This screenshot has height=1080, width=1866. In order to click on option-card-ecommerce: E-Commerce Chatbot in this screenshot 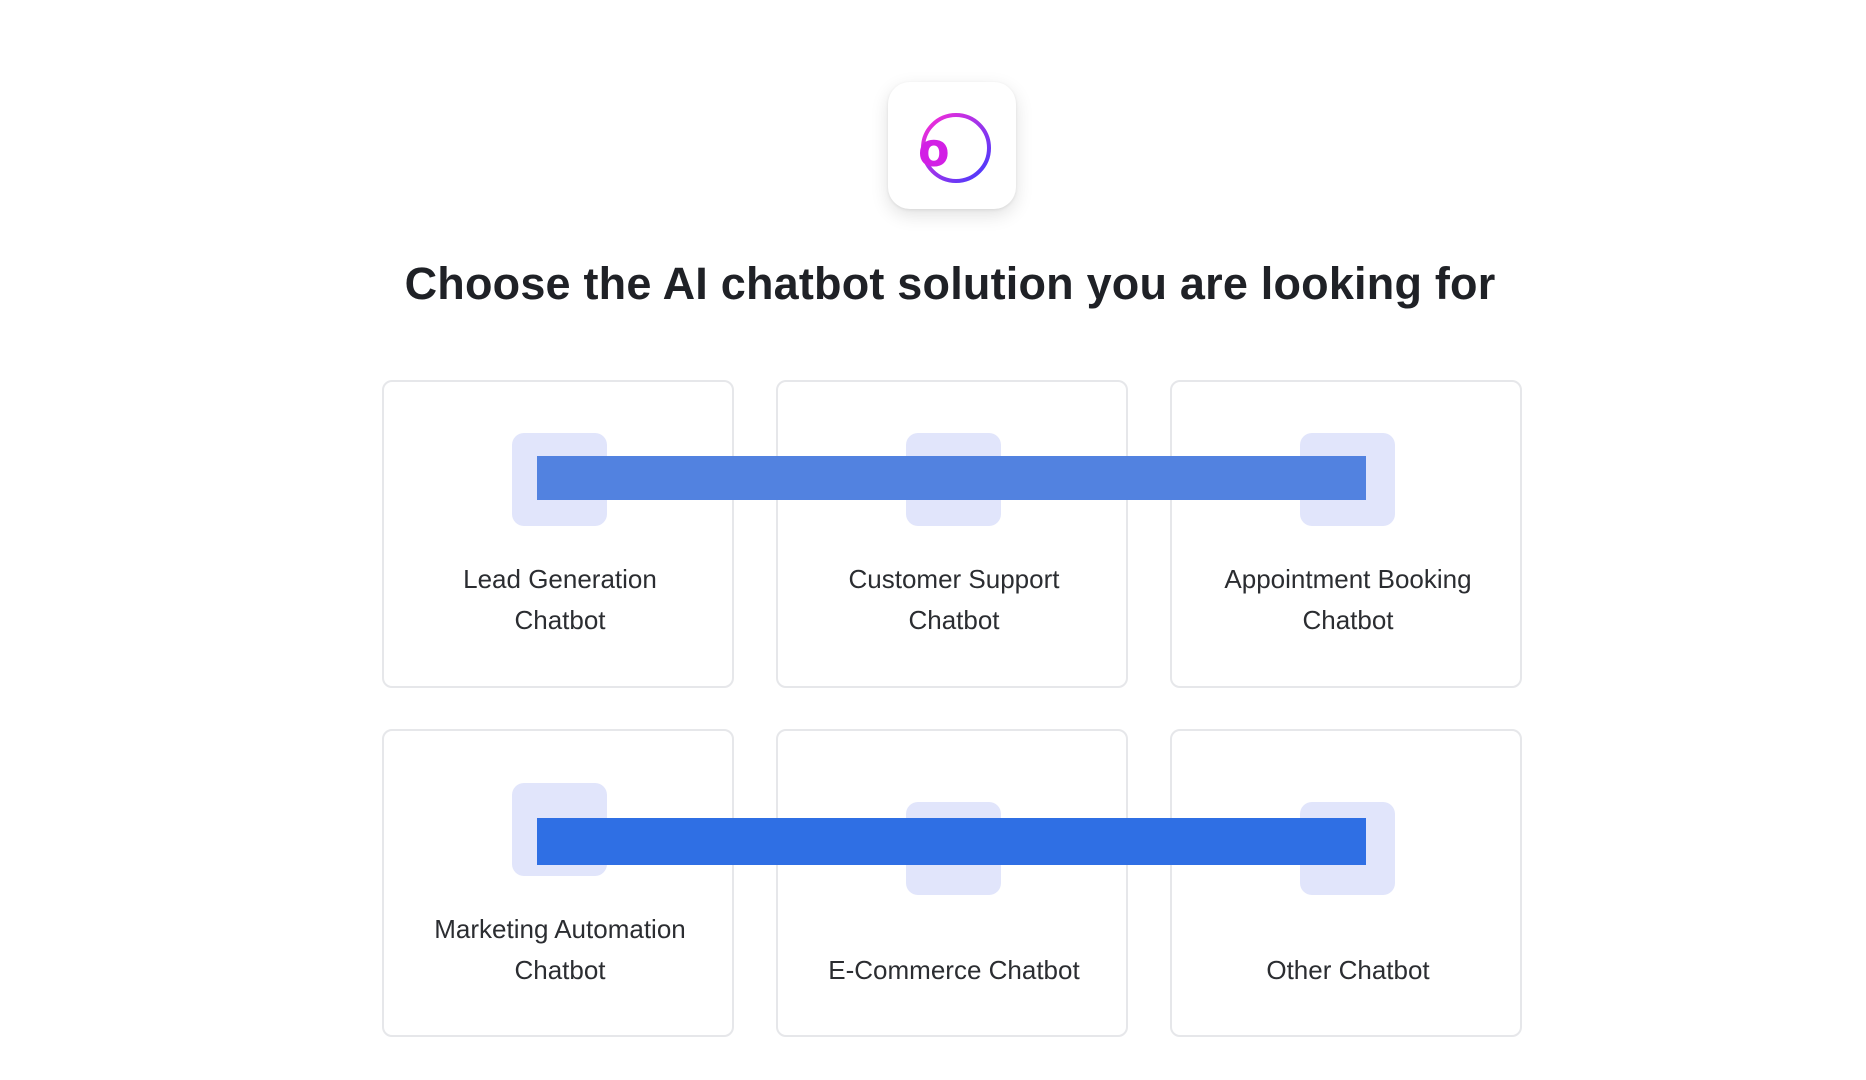, I will do `click(952, 883)`.